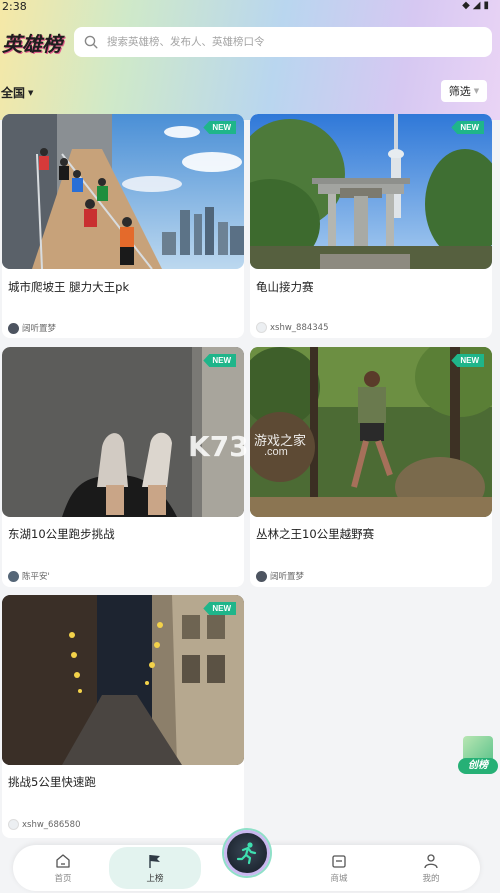 Image resolution: width=500 pixels, height=893 pixels. Describe the element at coordinates (51, 824) in the screenshot. I see `author-name: xshw_686580` at that location.